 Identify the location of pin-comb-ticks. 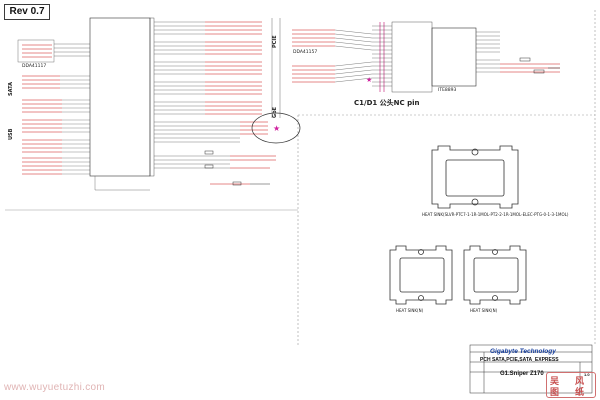
(382, 56).